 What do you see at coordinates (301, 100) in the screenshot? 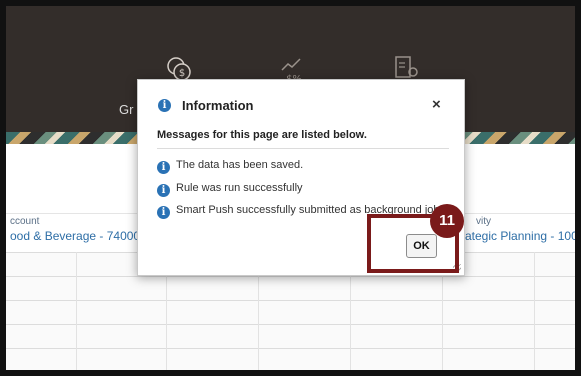
I see `dialog-header: i Information ×` at bounding box center [301, 100].